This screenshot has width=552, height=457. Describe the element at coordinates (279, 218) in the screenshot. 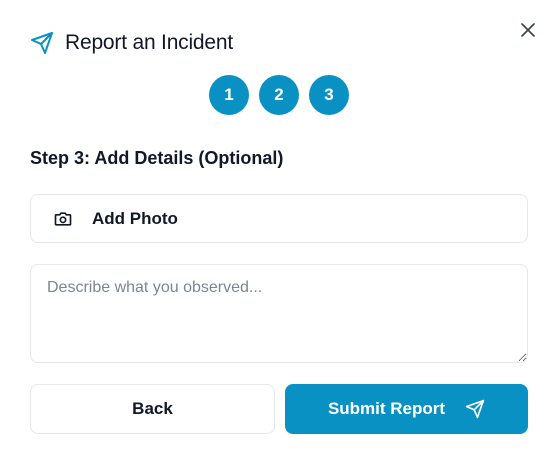

I see `add-photo-button: Add Photo` at that location.